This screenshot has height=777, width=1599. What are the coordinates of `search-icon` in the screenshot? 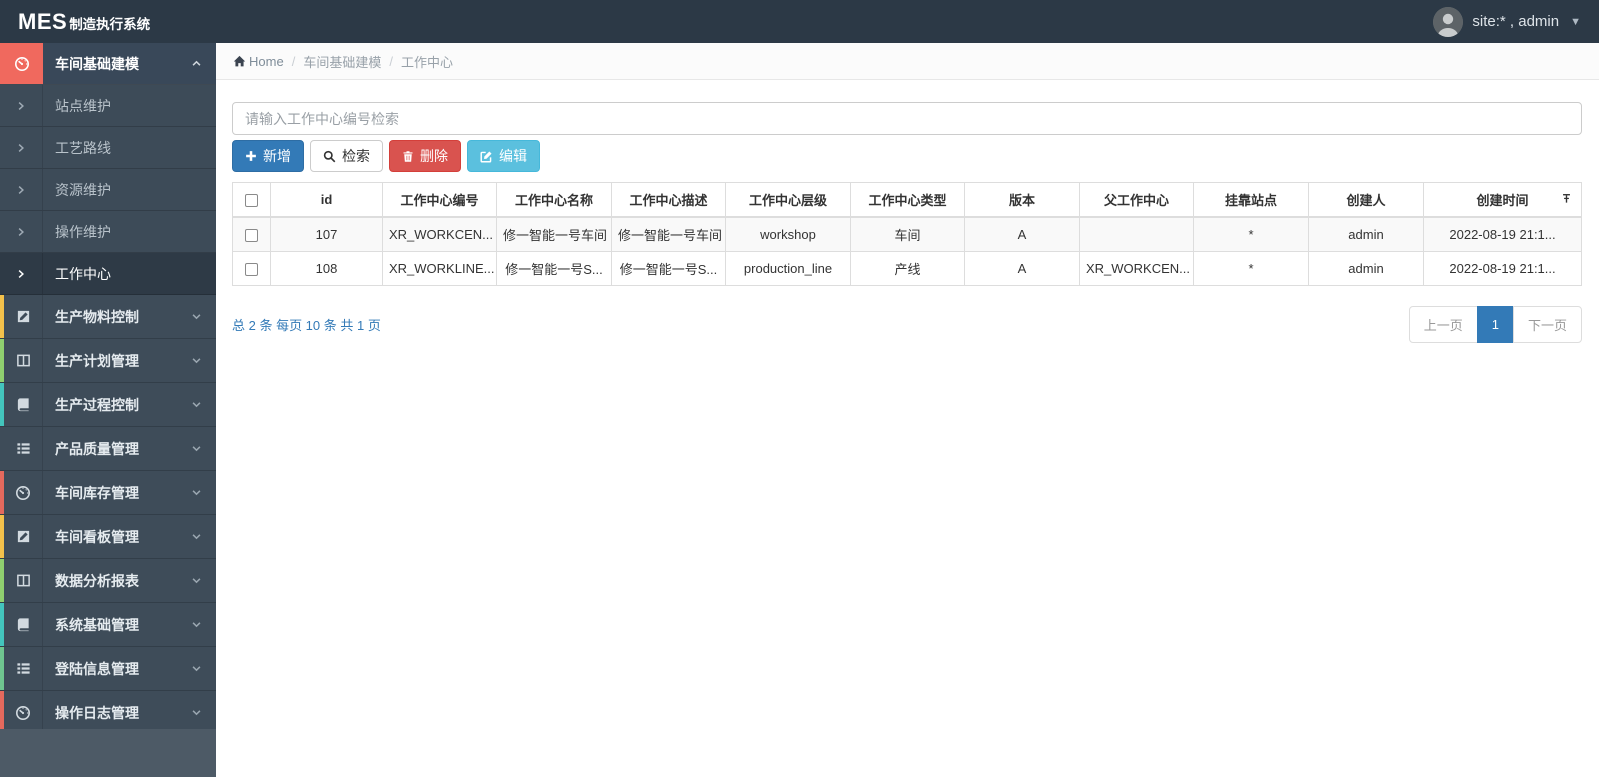 It's located at (329, 156).